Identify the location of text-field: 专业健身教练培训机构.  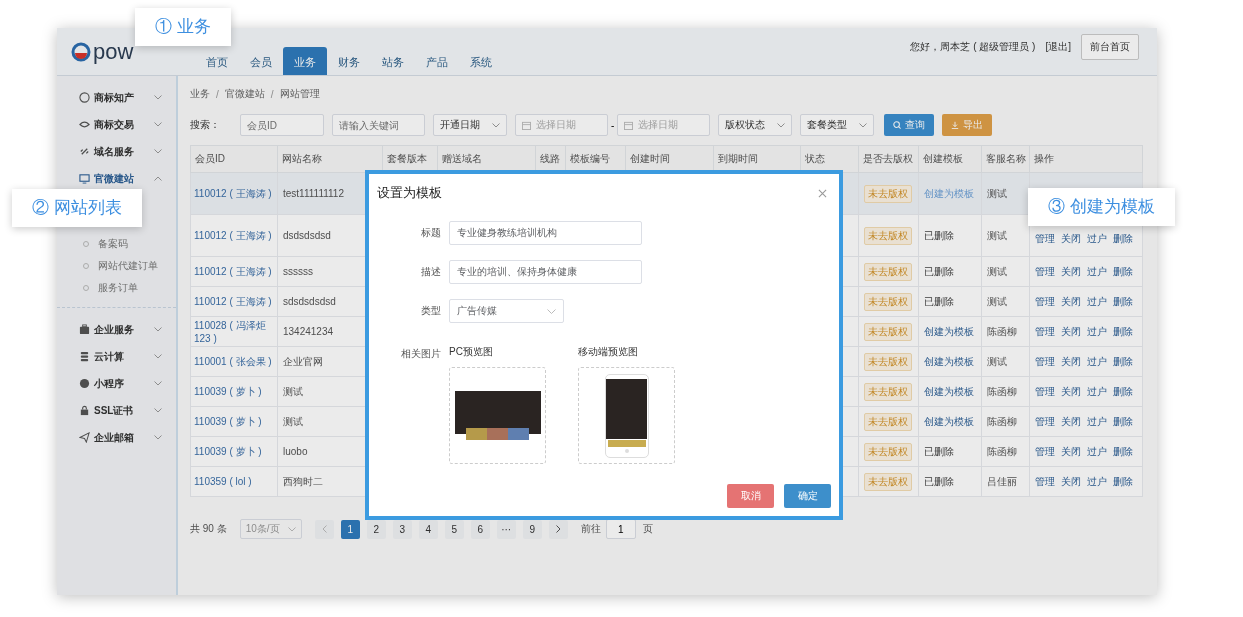
(545, 233).